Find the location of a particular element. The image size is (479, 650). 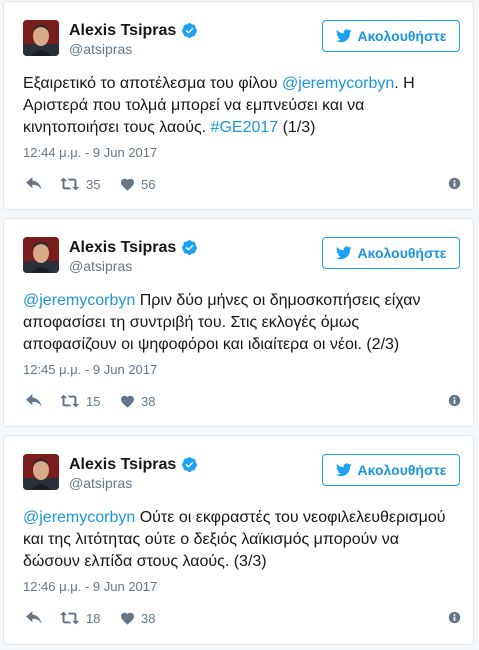

retweet-count: 18 is located at coordinates (93, 618).